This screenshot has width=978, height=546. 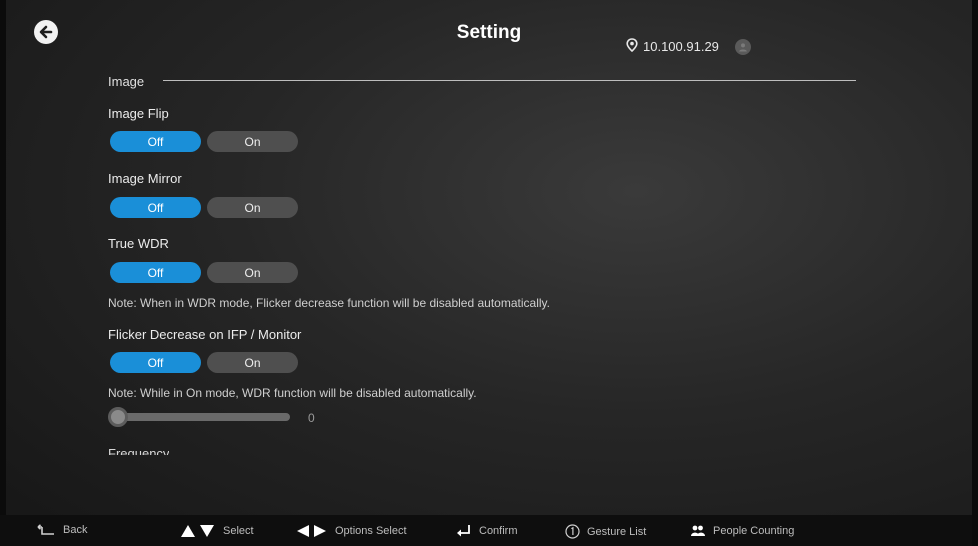 What do you see at coordinates (204, 207) in the screenshot?
I see `image-mirror-toggle: Off On` at bounding box center [204, 207].